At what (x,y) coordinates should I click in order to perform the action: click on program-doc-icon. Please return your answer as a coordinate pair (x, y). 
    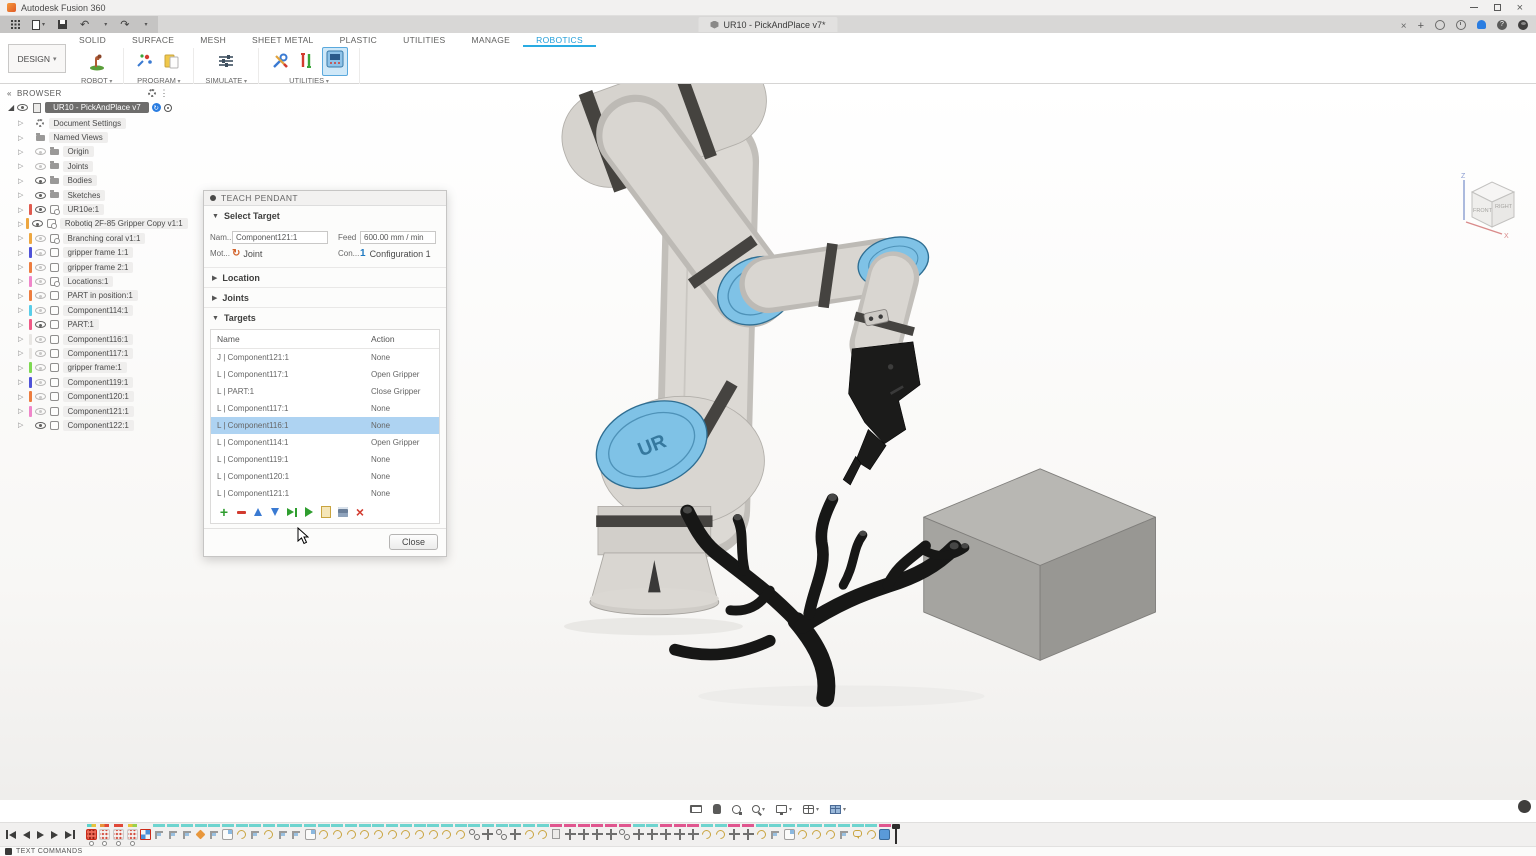
    Looking at the image, I should click on (172, 61).